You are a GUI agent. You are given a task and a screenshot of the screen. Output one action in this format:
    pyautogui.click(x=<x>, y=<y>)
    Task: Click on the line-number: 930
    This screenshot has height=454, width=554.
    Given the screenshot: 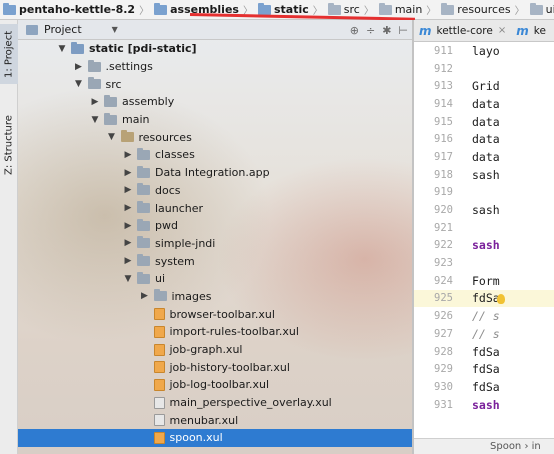 What is the action you would take?
    pyautogui.click(x=443, y=386)
    